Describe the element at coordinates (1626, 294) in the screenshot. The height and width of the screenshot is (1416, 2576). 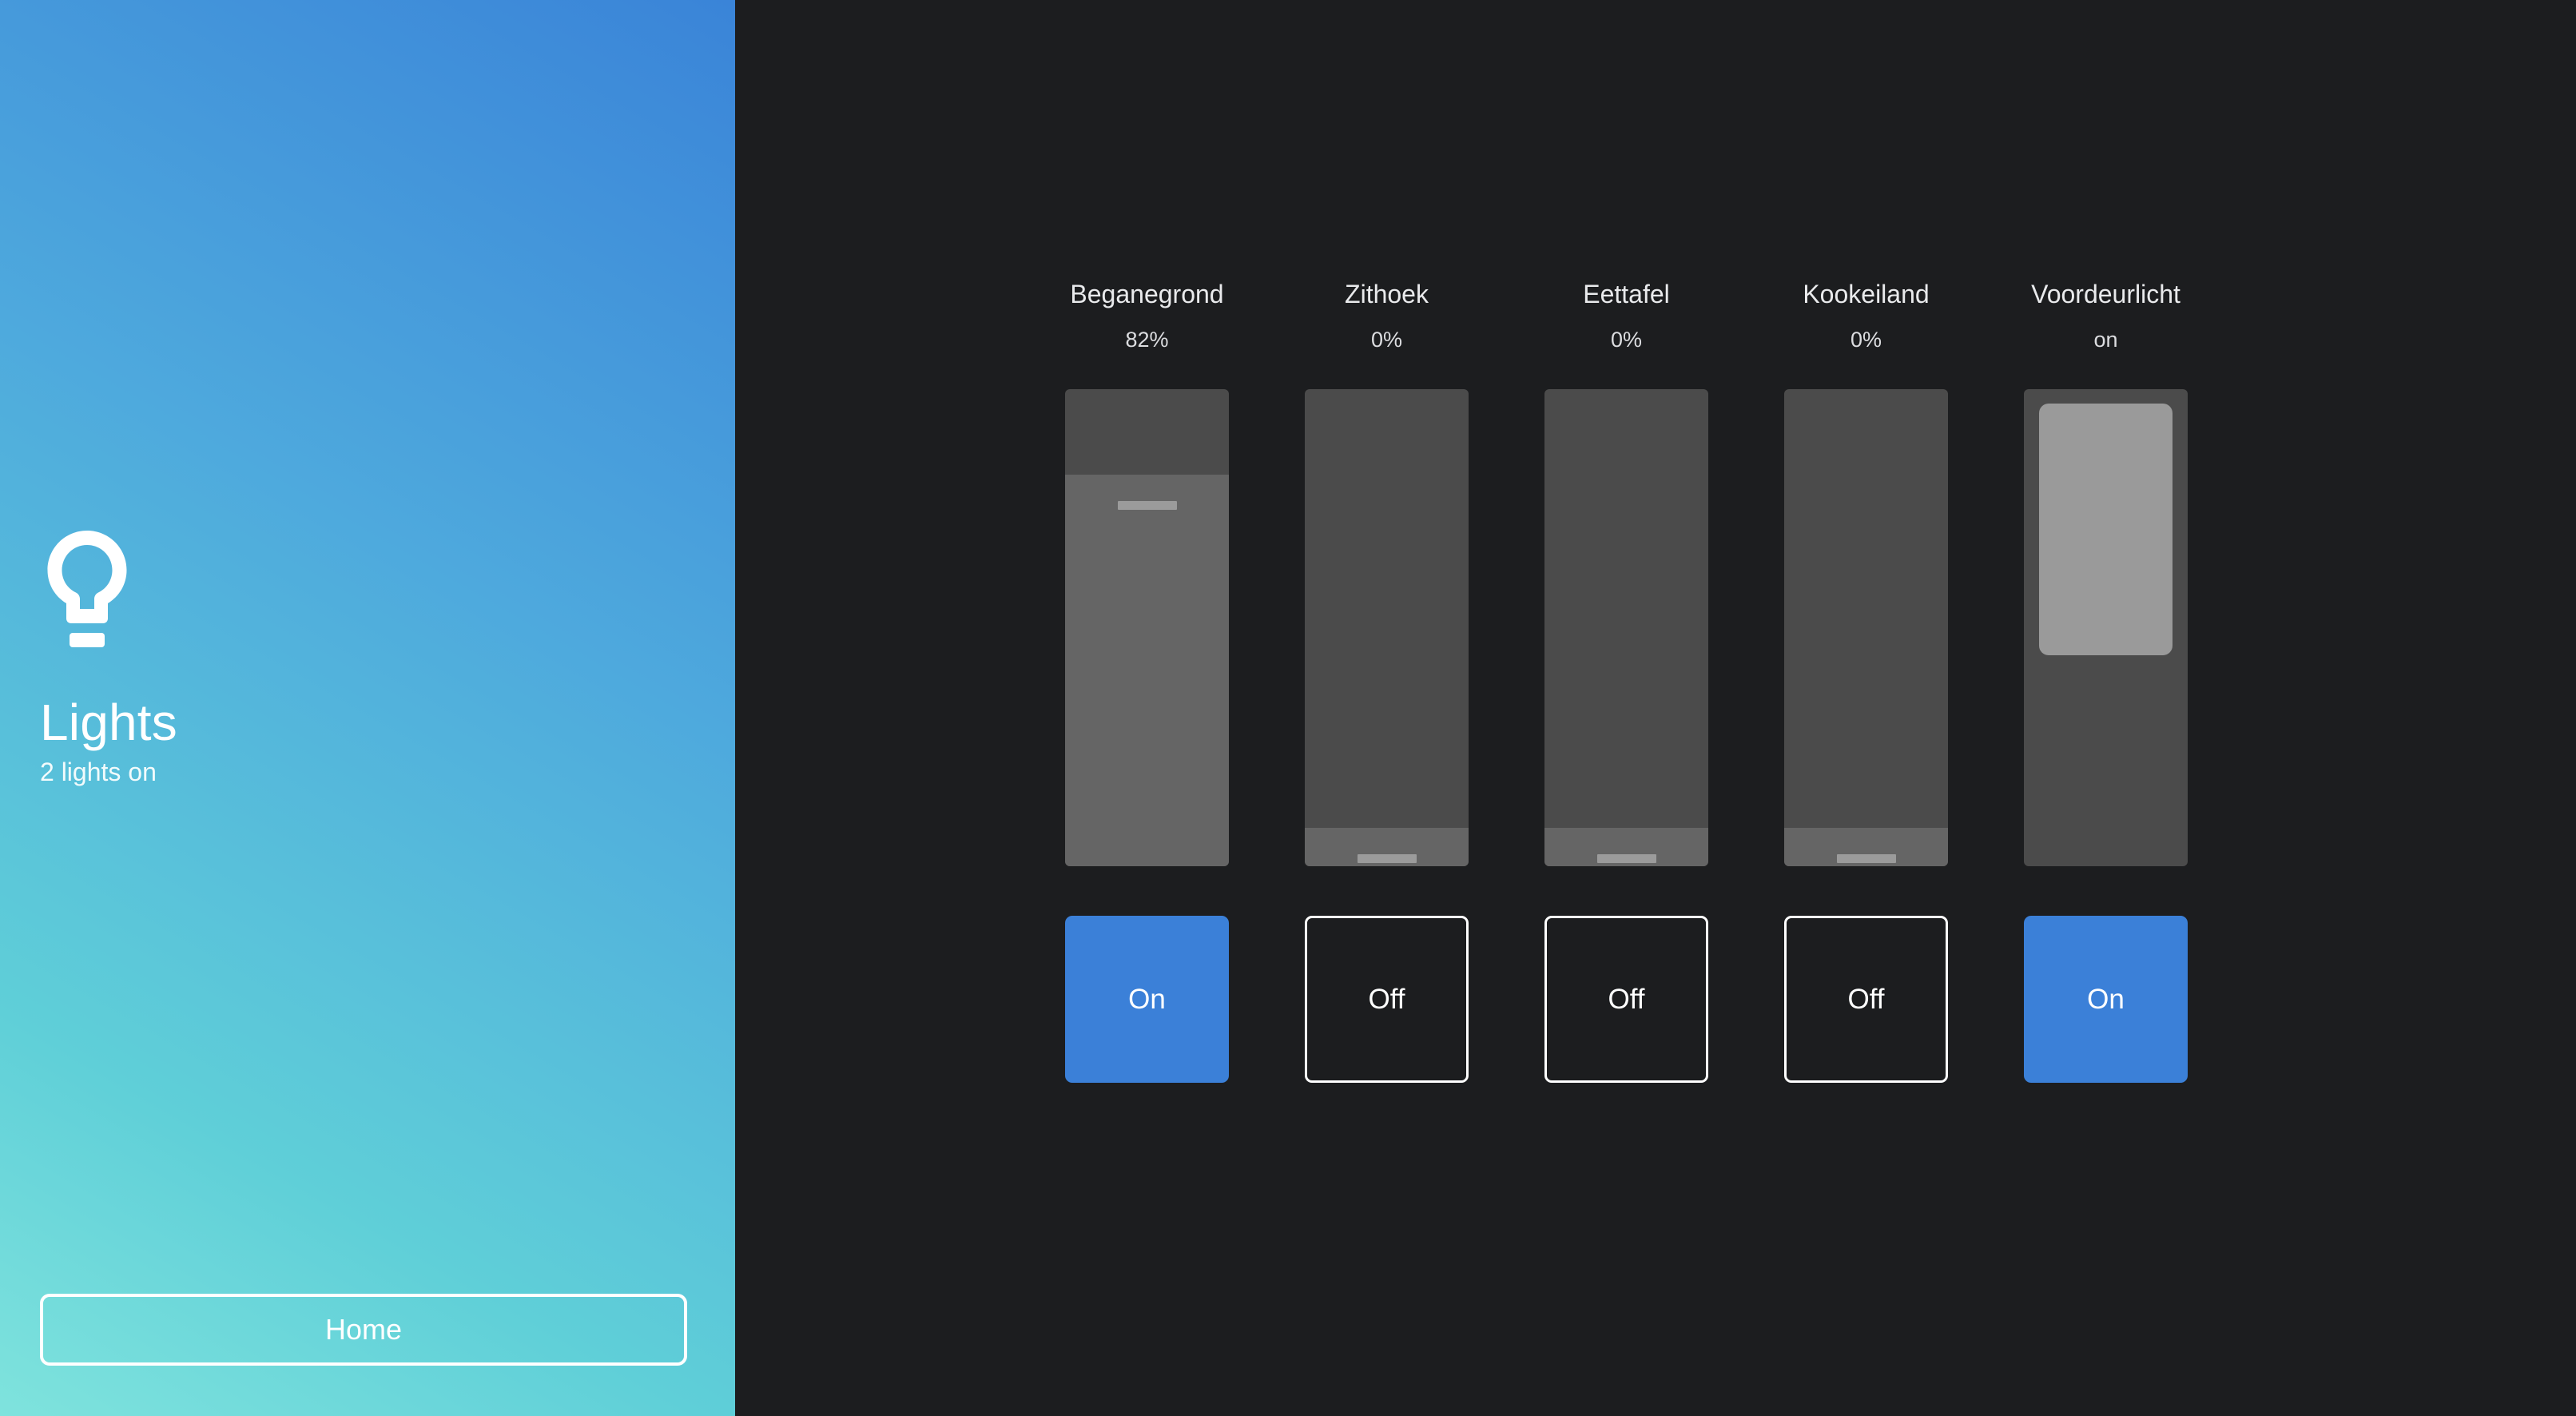
I see `light-name: Eettafel` at that location.